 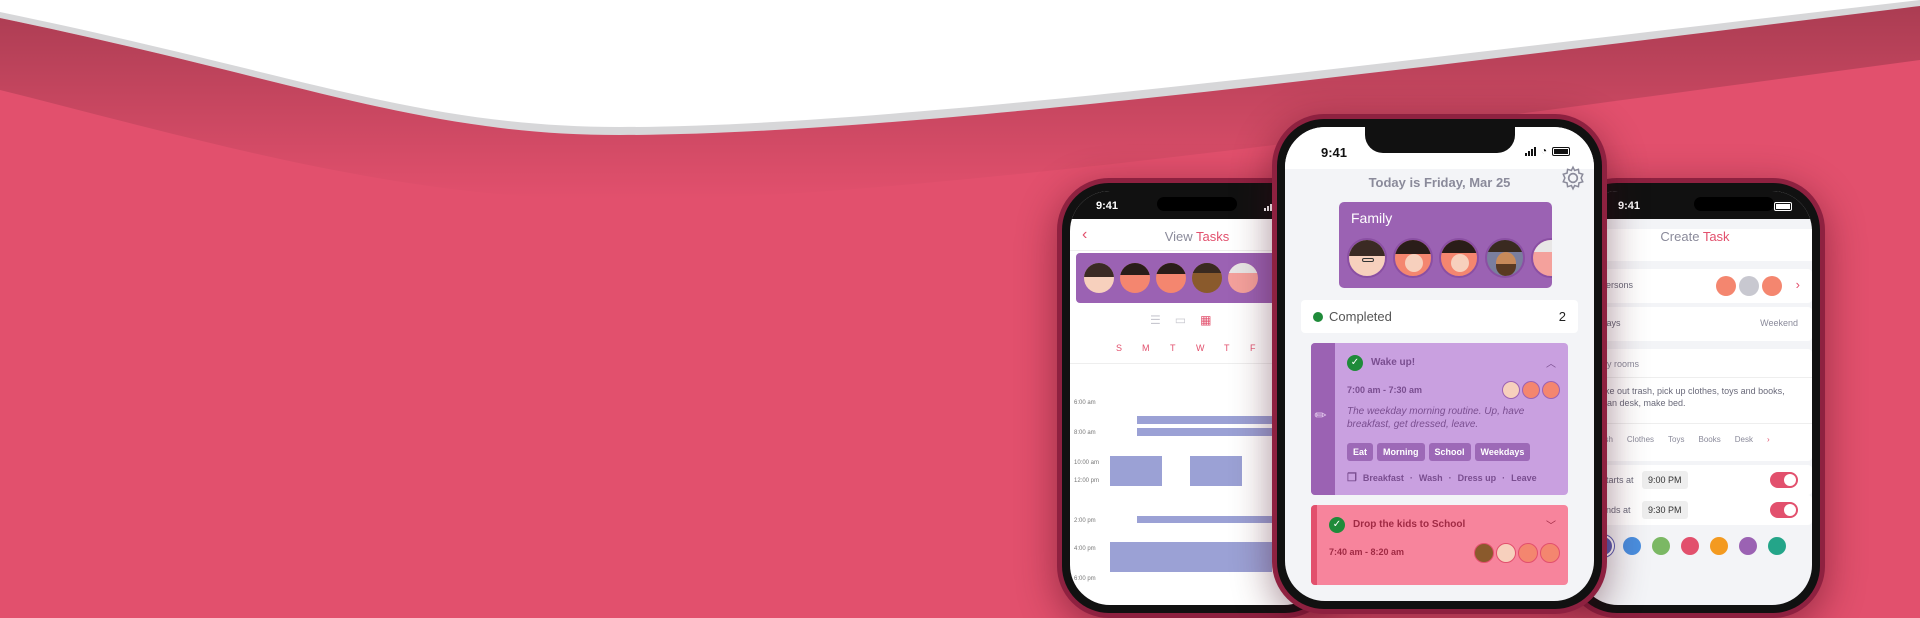 What do you see at coordinates (1573, 178) in the screenshot?
I see `gear-icon` at bounding box center [1573, 178].